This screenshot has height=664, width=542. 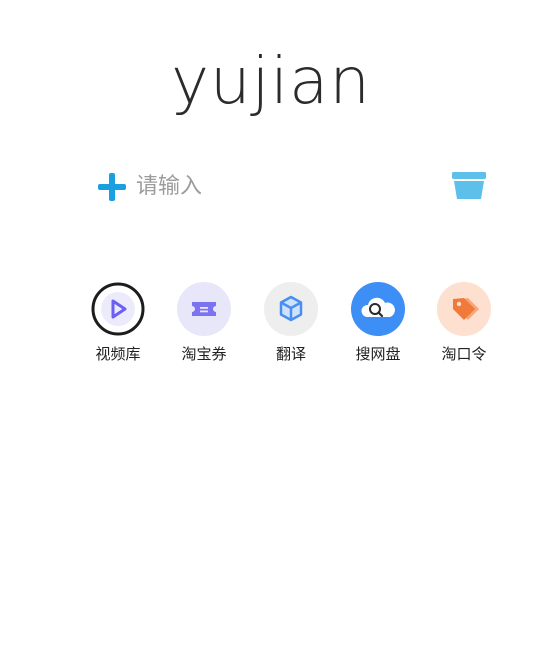 I want to click on cube-icon, so click(x=291, y=309).